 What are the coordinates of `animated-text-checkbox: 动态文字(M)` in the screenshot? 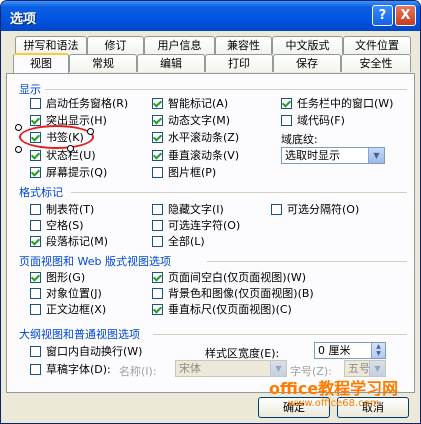 It's located at (191, 121).